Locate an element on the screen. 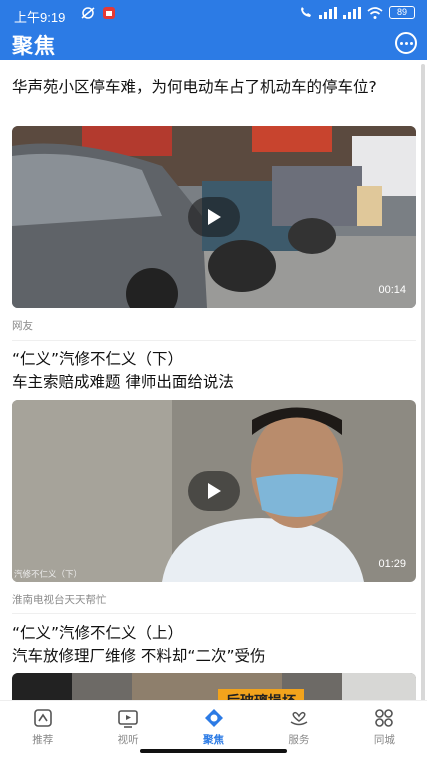  video-overlay-caption: 汽修不仁义（下） is located at coordinates (48, 575).